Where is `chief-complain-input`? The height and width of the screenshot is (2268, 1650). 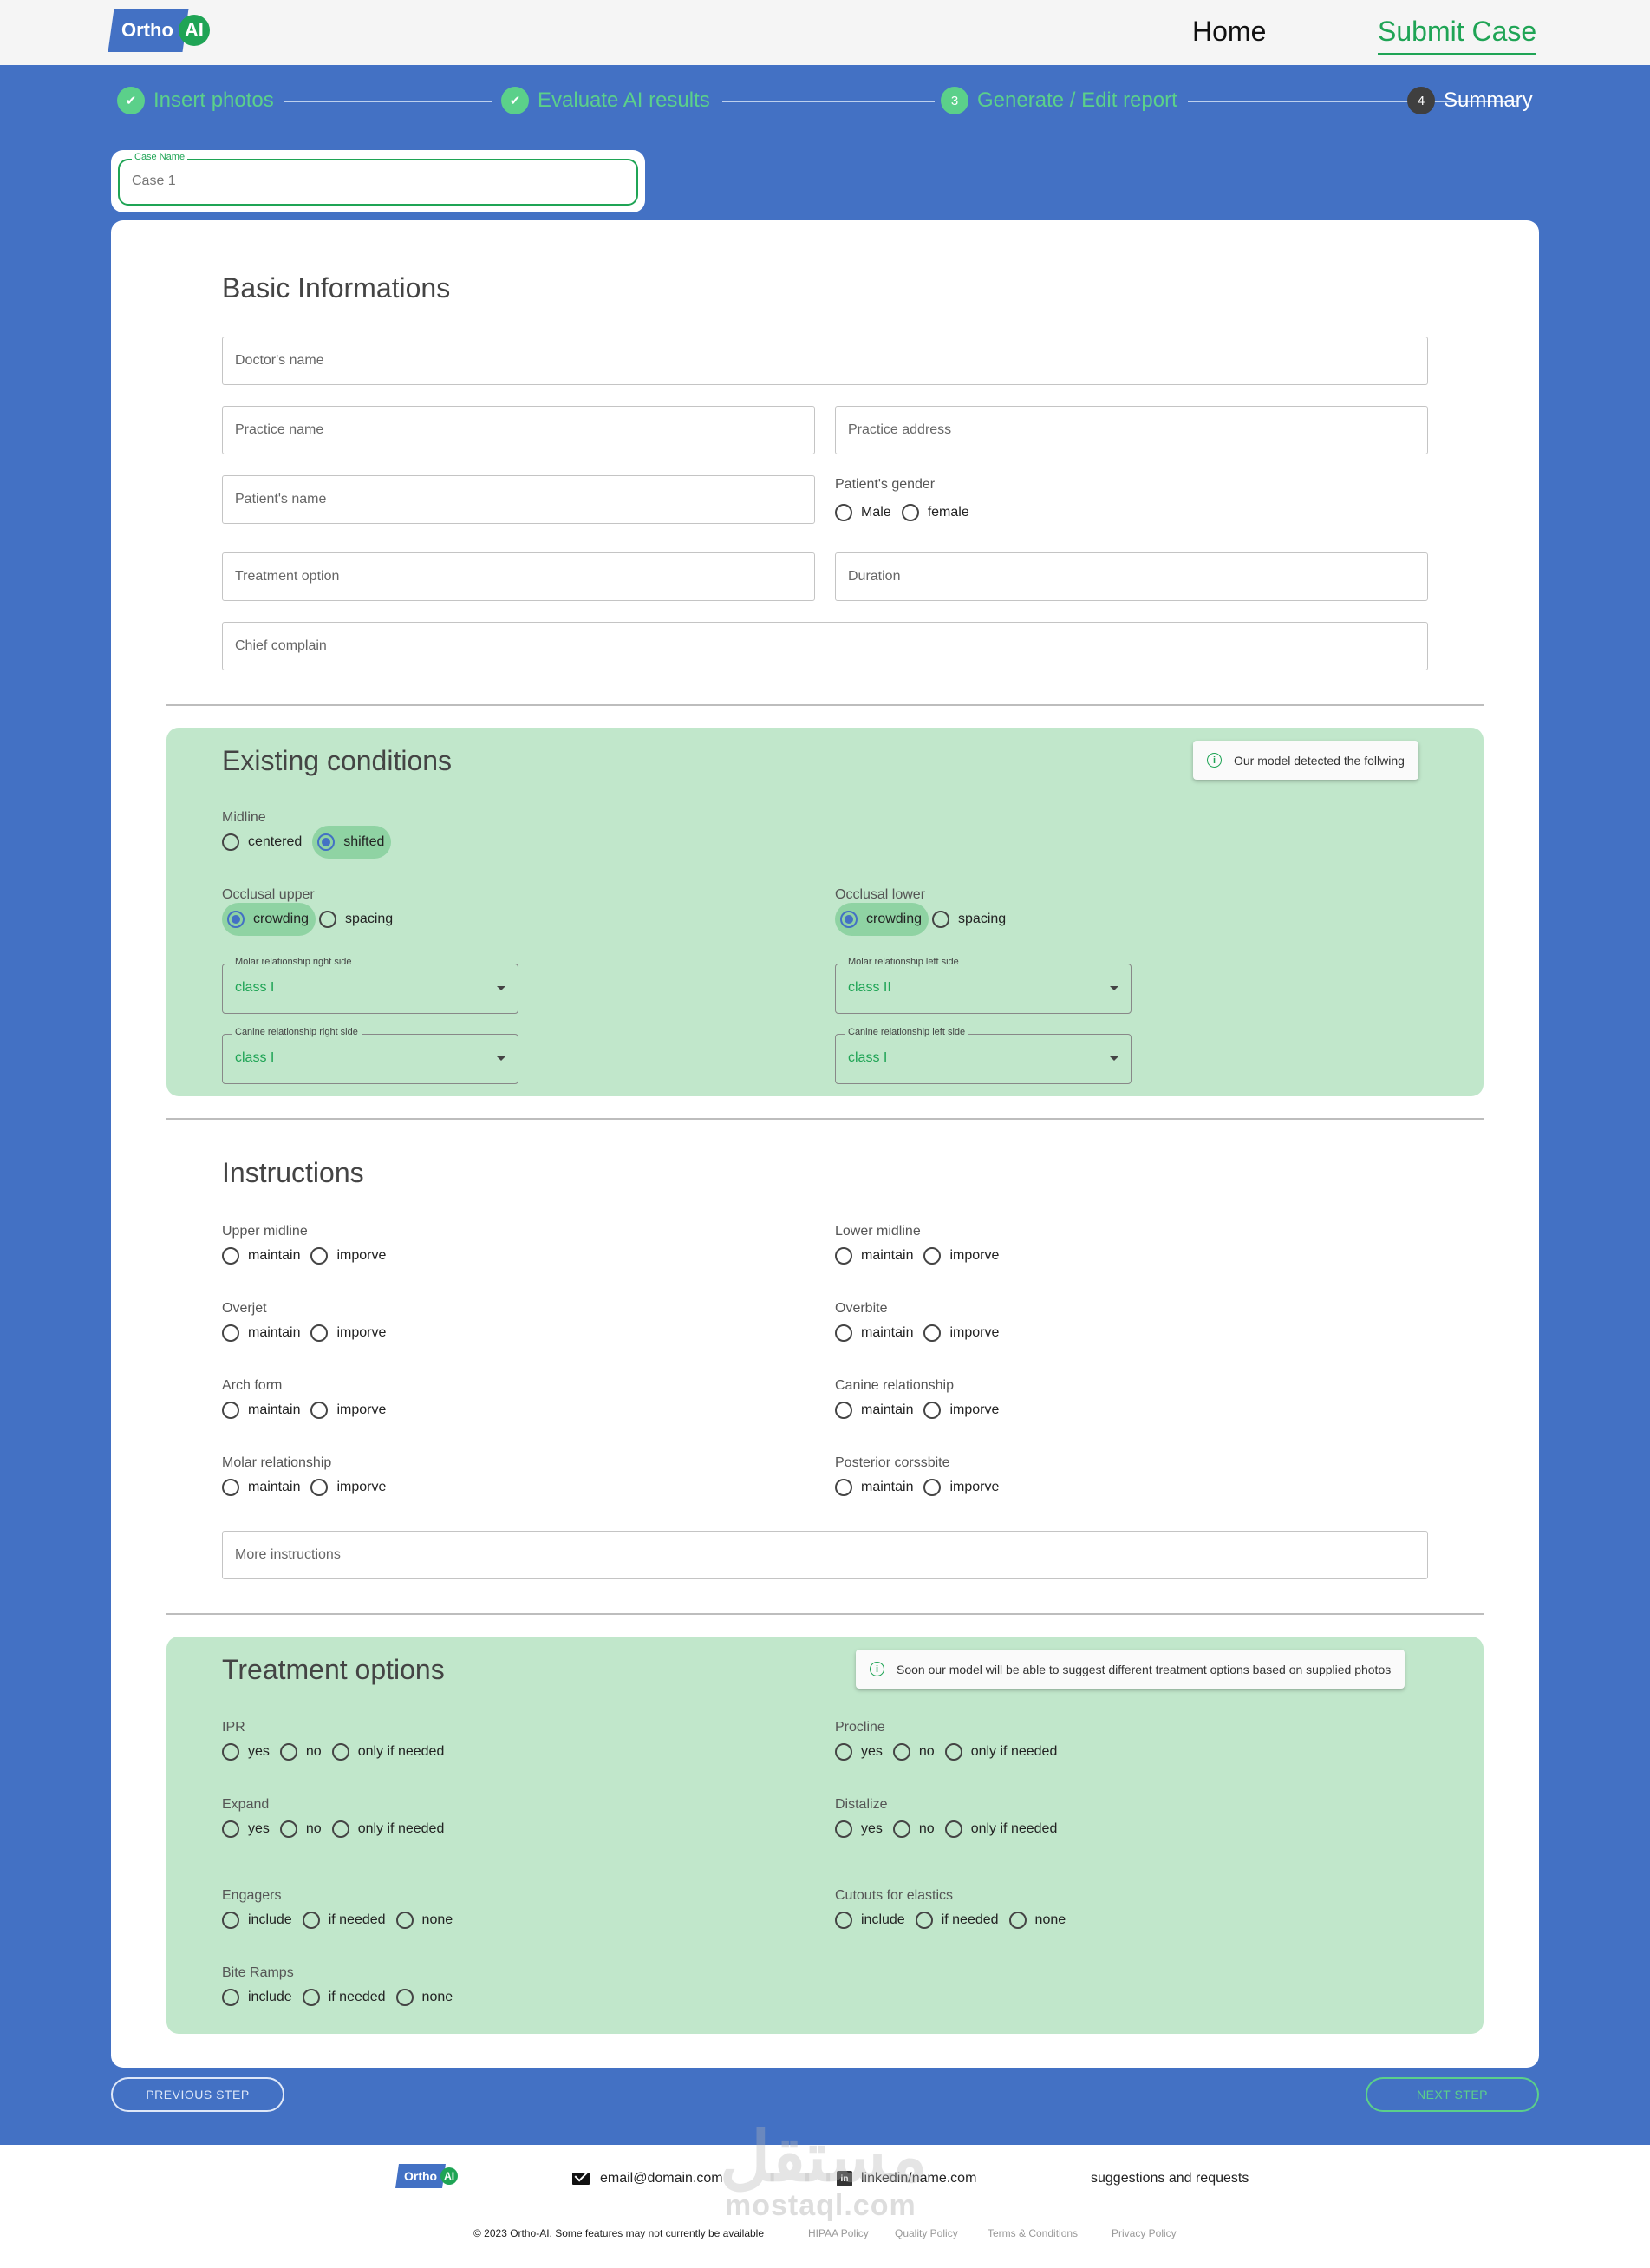 chief-complain-input is located at coordinates (825, 646).